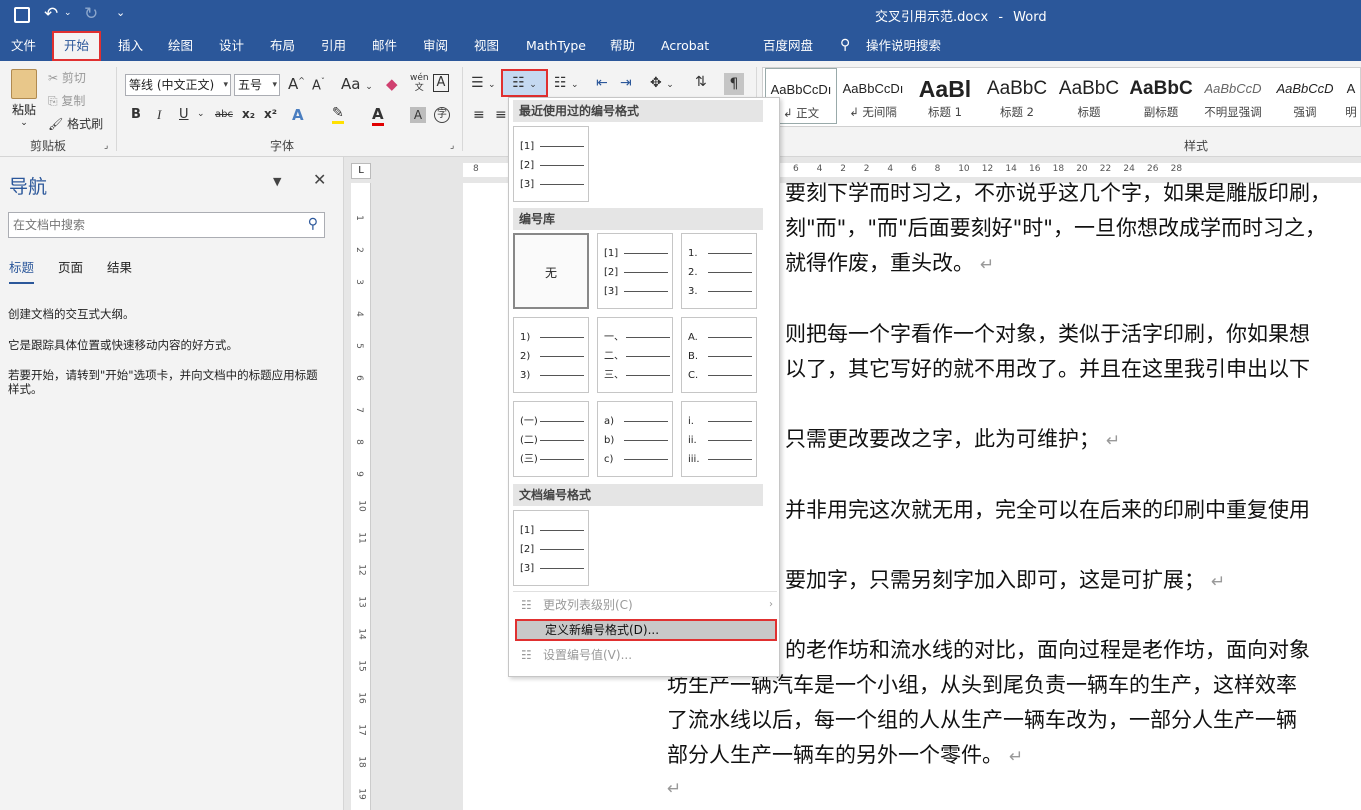 The height and width of the screenshot is (810, 1361). I want to click on nav-search-input, so click(148, 225).